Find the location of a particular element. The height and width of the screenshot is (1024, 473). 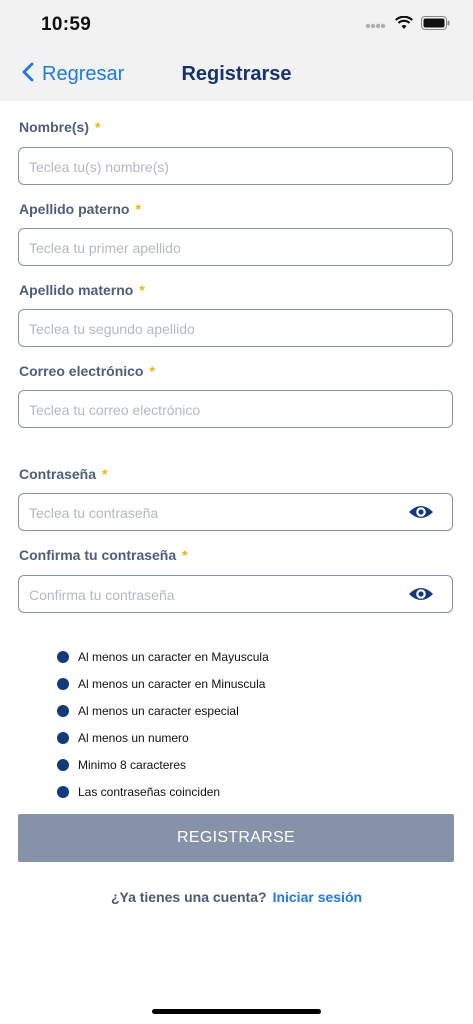

battery-icon is located at coordinates (436, 25).